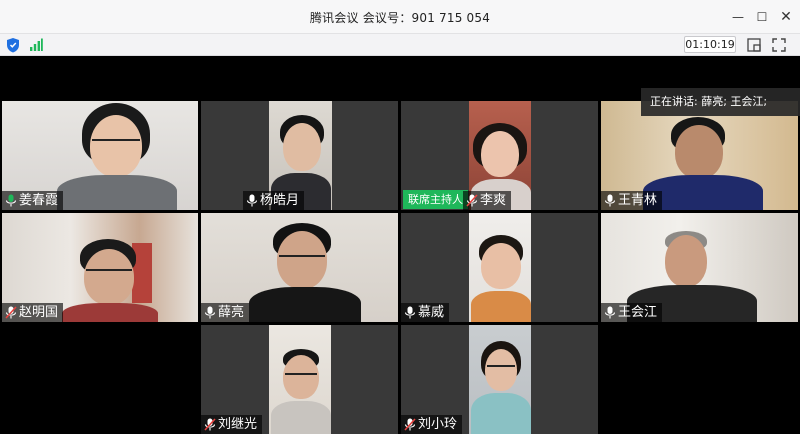  What do you see at coordinates (299, 379) in the screenshot?
I see `video-tile: 刘继光` at bounding box center [299, 379].